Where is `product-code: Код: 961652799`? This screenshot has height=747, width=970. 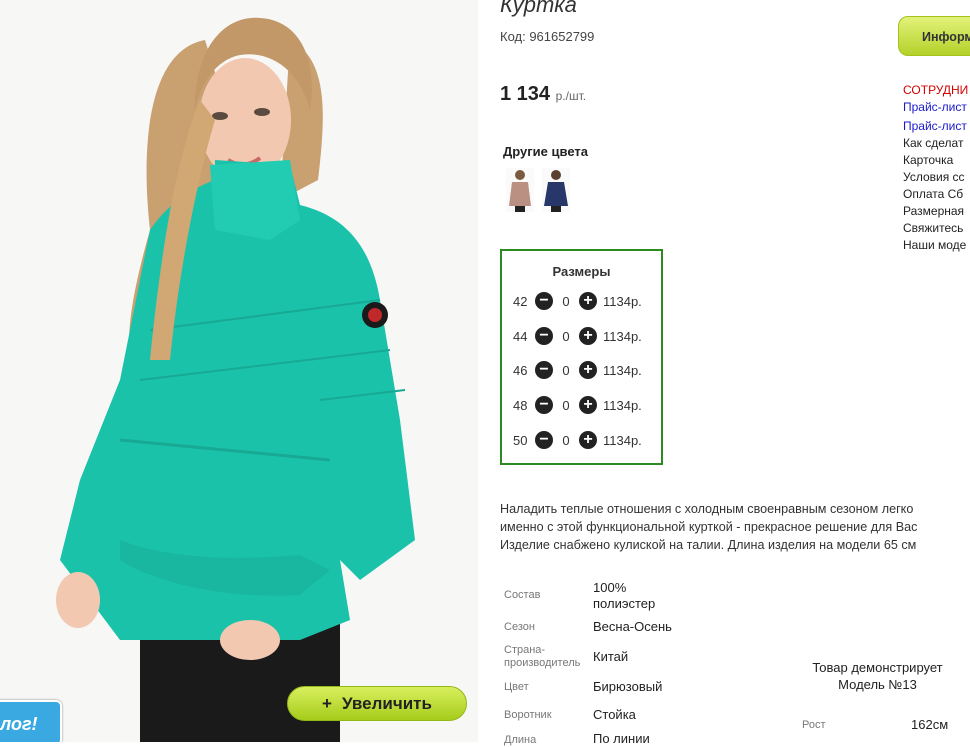
product-code: Код: 961652799 is located at coordinates (547, 36).